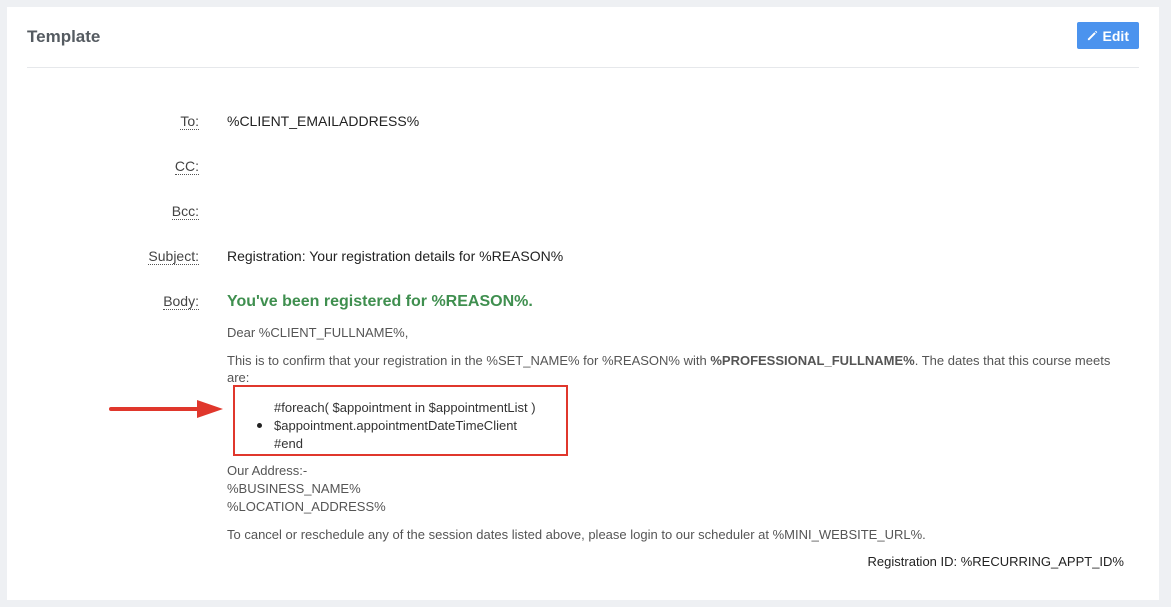 The image size is (1171, 607). I want to click on edit-button-label: Edit, so click(1115, 35).